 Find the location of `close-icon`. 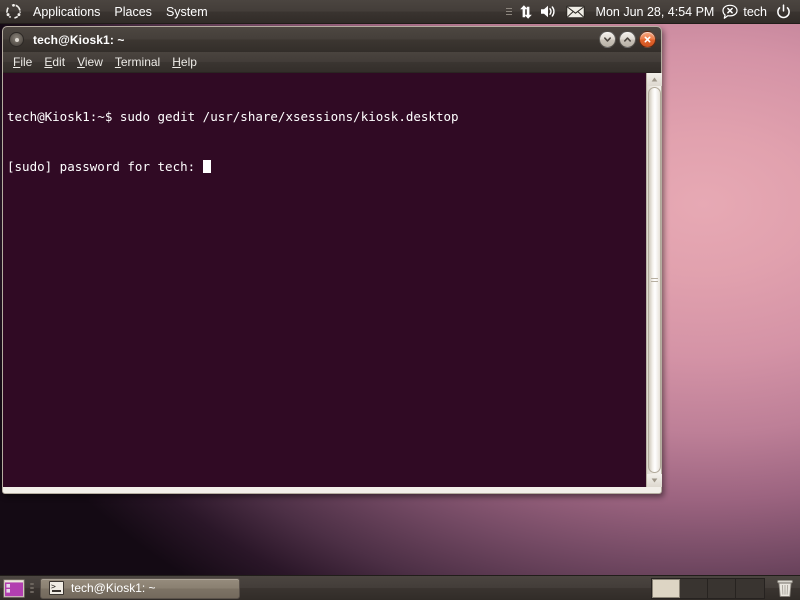

close-icon is located at coordinates (647, 39).